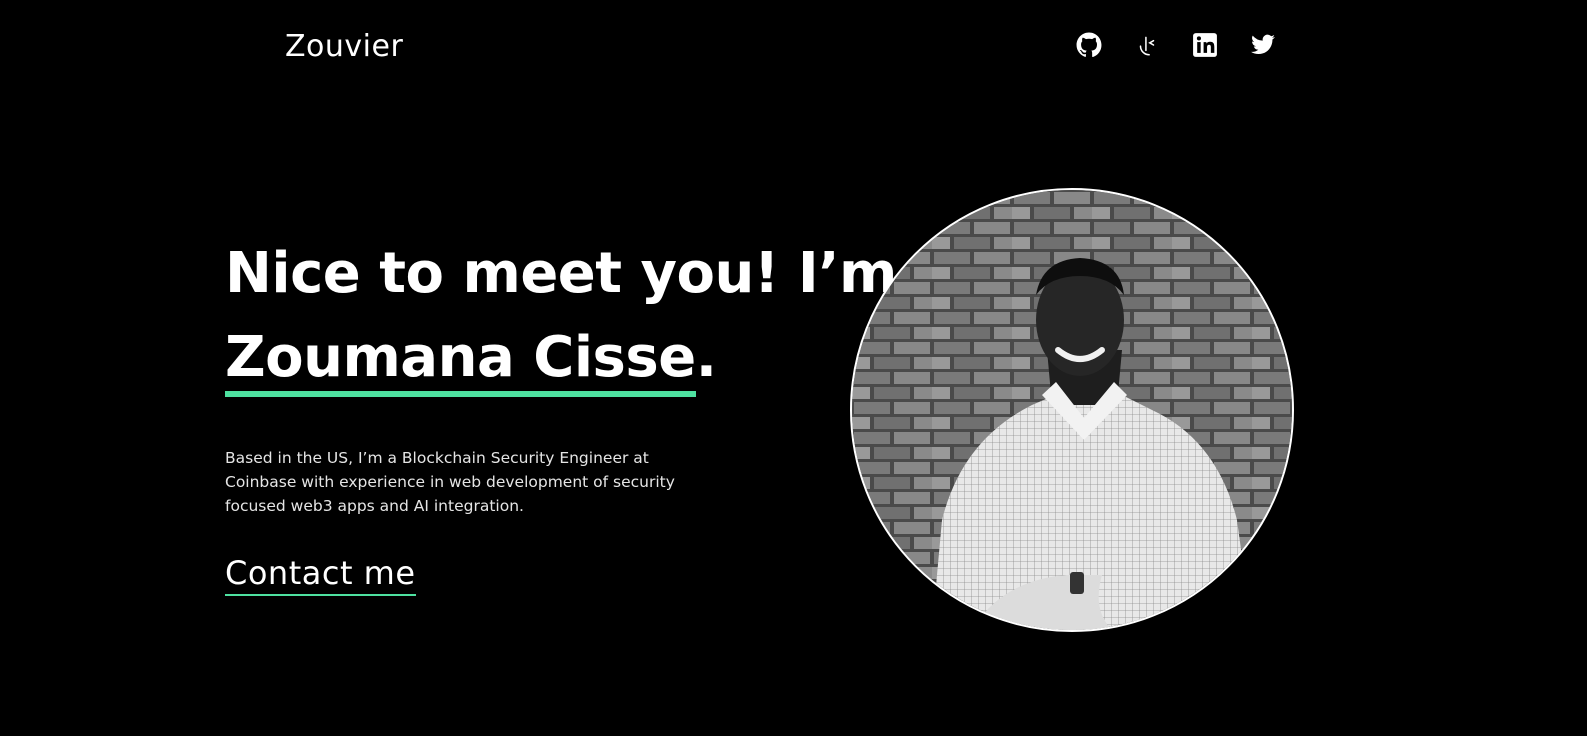 The image size is (1587, 736). Describe the element at coordinates (561, 273) in the screenshot. I see `headline-greeting: Nice to meet you! I’m` at that location.